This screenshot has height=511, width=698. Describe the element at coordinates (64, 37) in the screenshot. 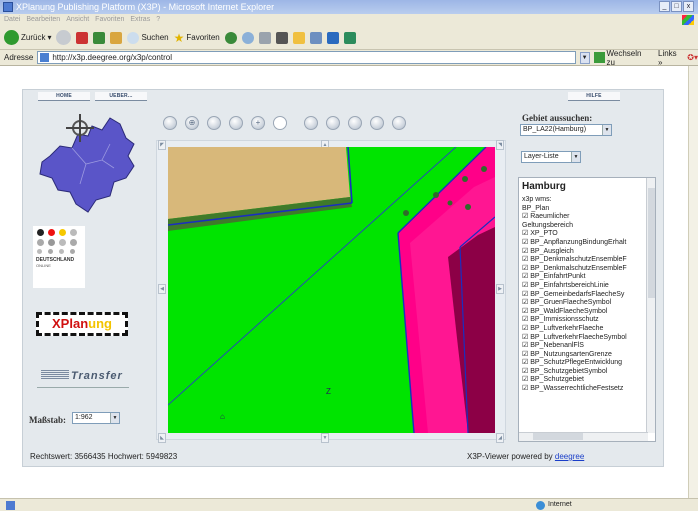

I see `forward-arrow-icon` at that location.